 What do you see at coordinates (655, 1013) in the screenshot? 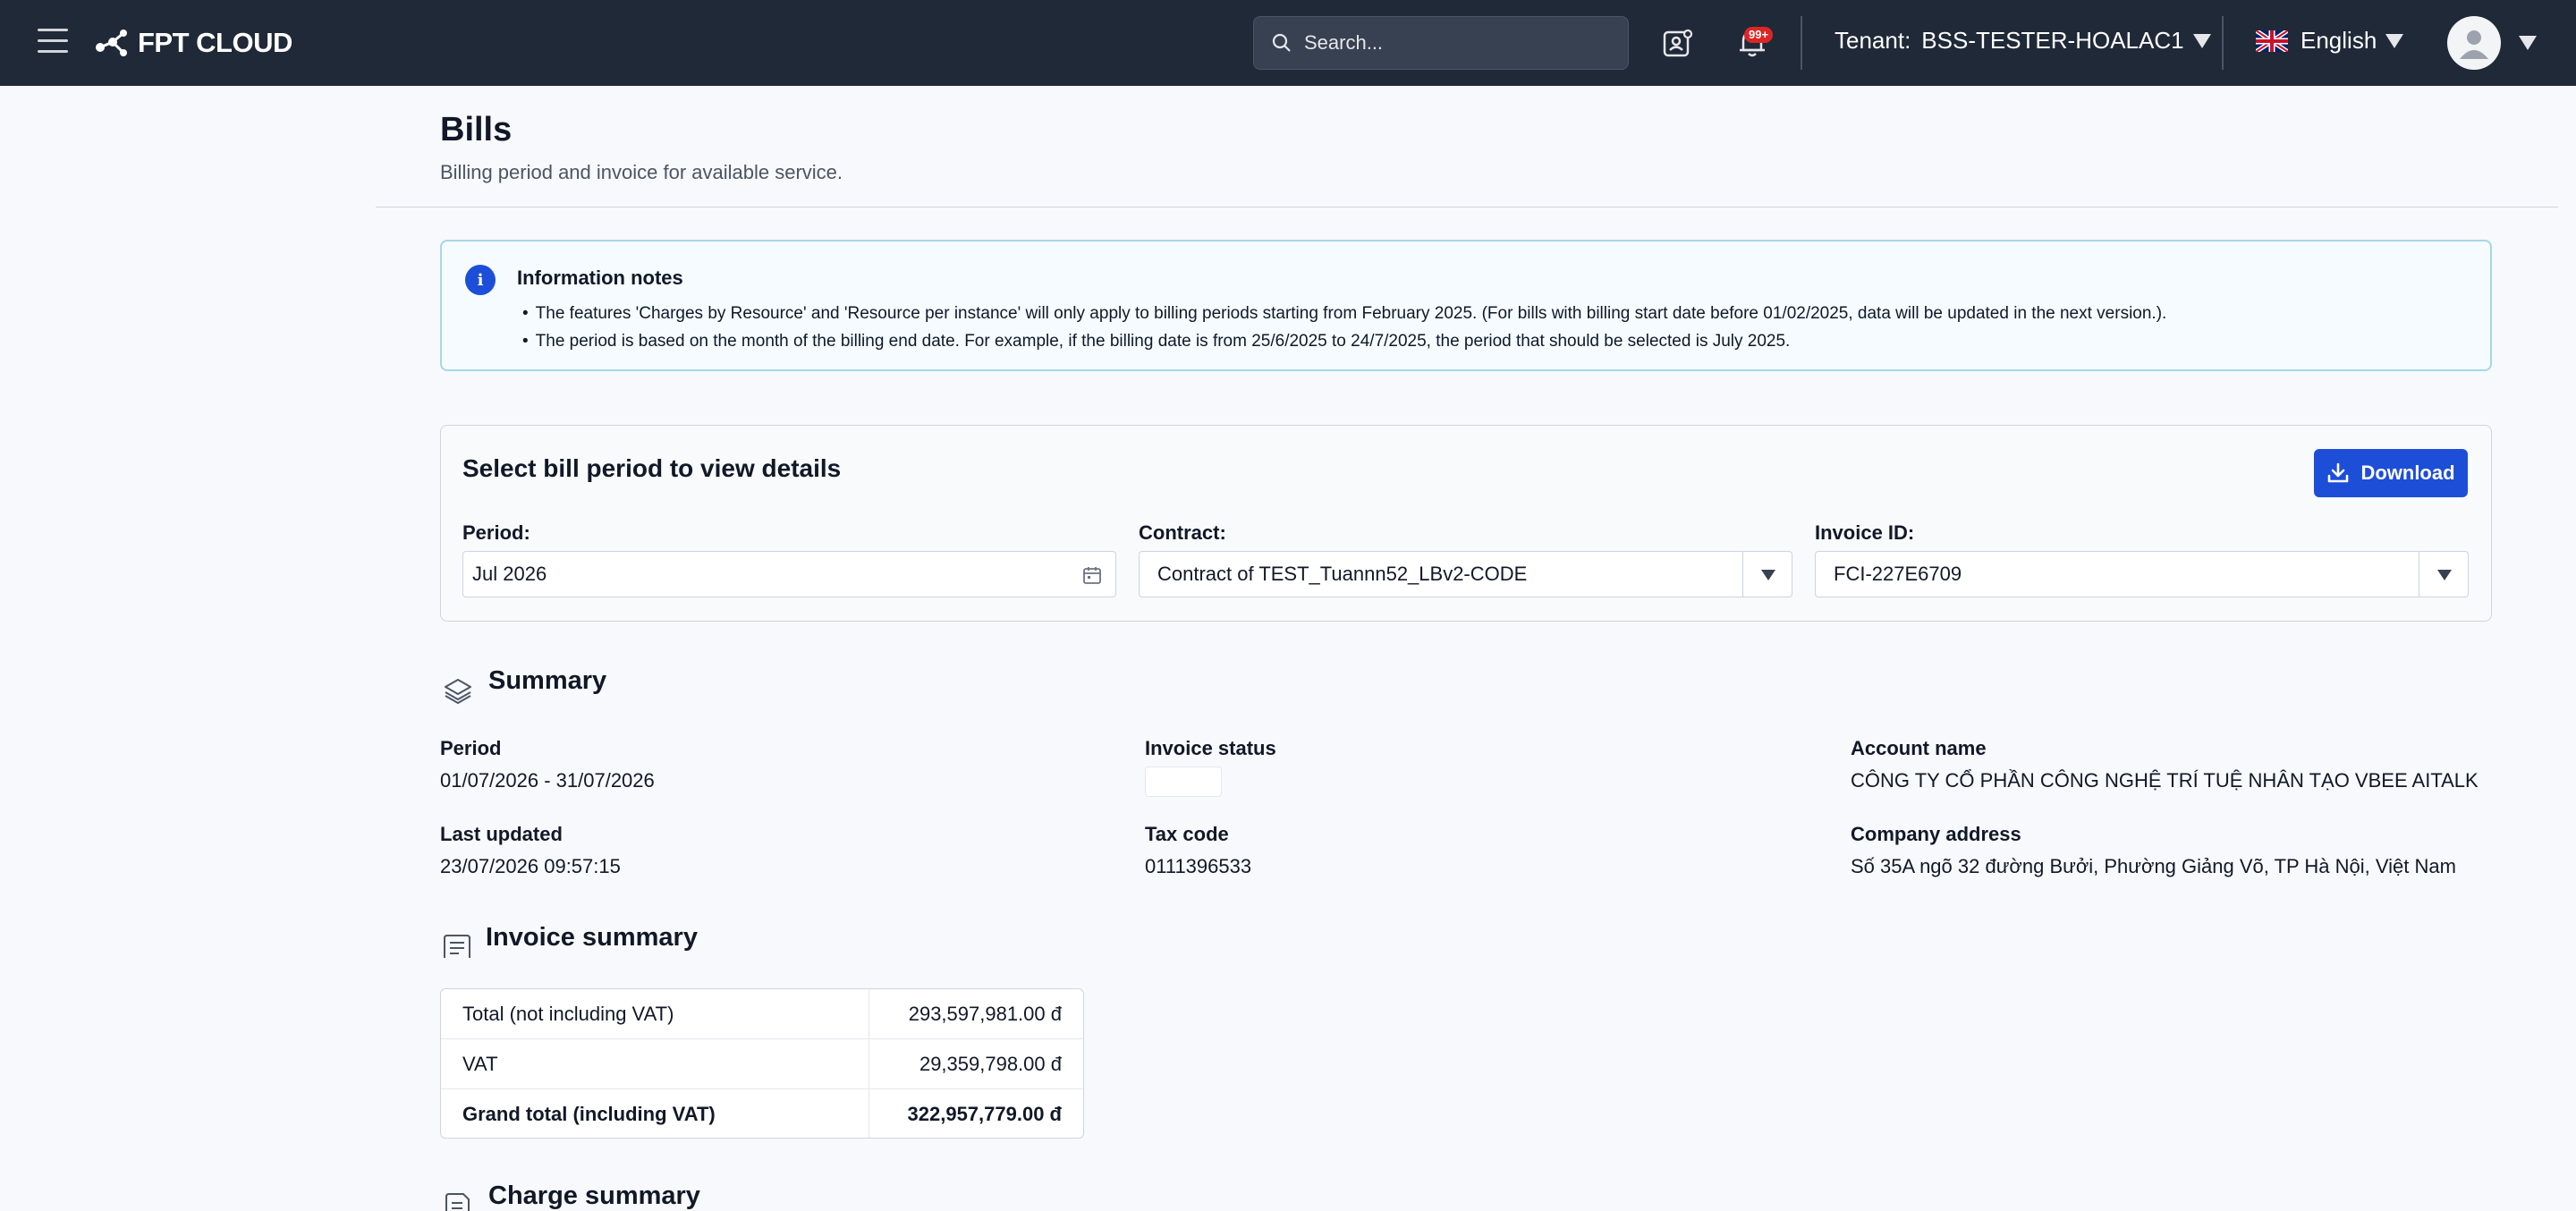
I see `row-label: Total (not including VAT)` at bounding box center [655, 1013].